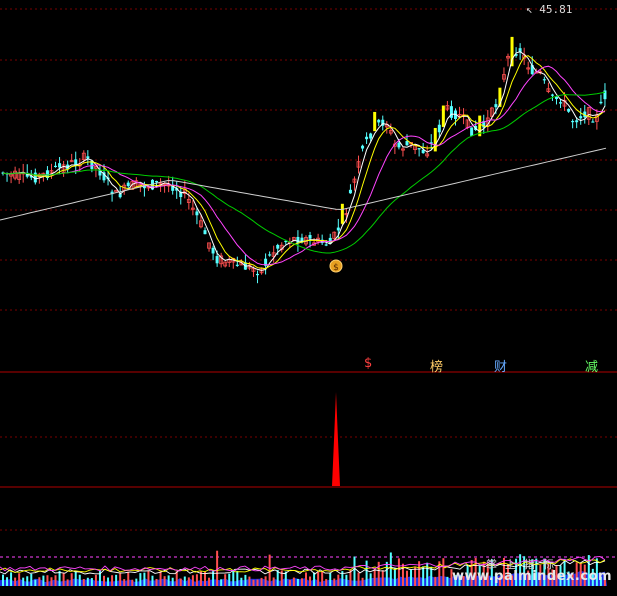 The width and height of the screenshot is (617, 596). Describe the element at coordinates (437, 367) in the screenshot. I see `signal-label-2: 榜` at that location.